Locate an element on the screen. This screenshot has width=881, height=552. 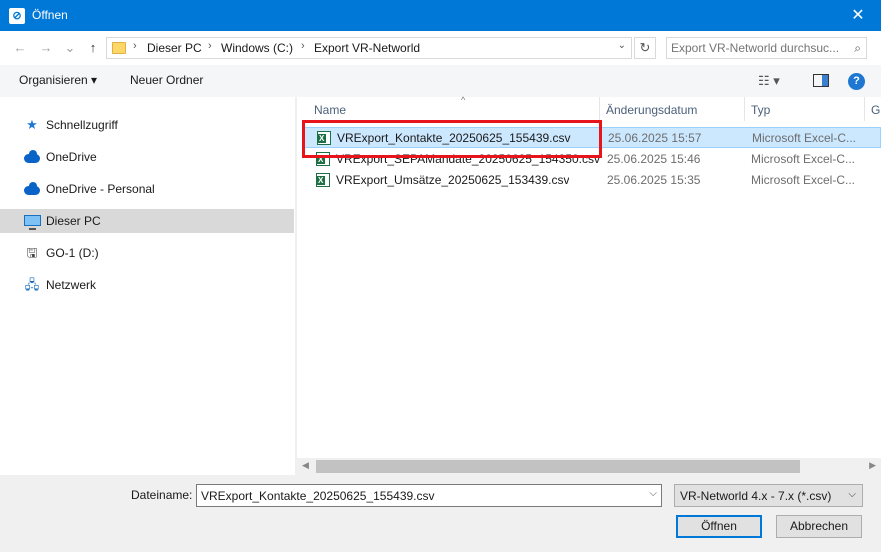
file-name: VRExport_Umsätze_20250625_153439.csv is located at coordinates (453, 180).